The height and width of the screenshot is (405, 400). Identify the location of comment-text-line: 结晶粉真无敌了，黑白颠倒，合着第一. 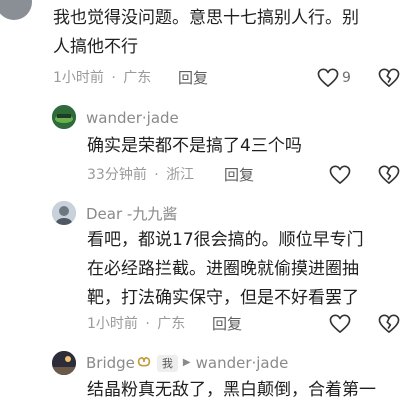
(231, 390).